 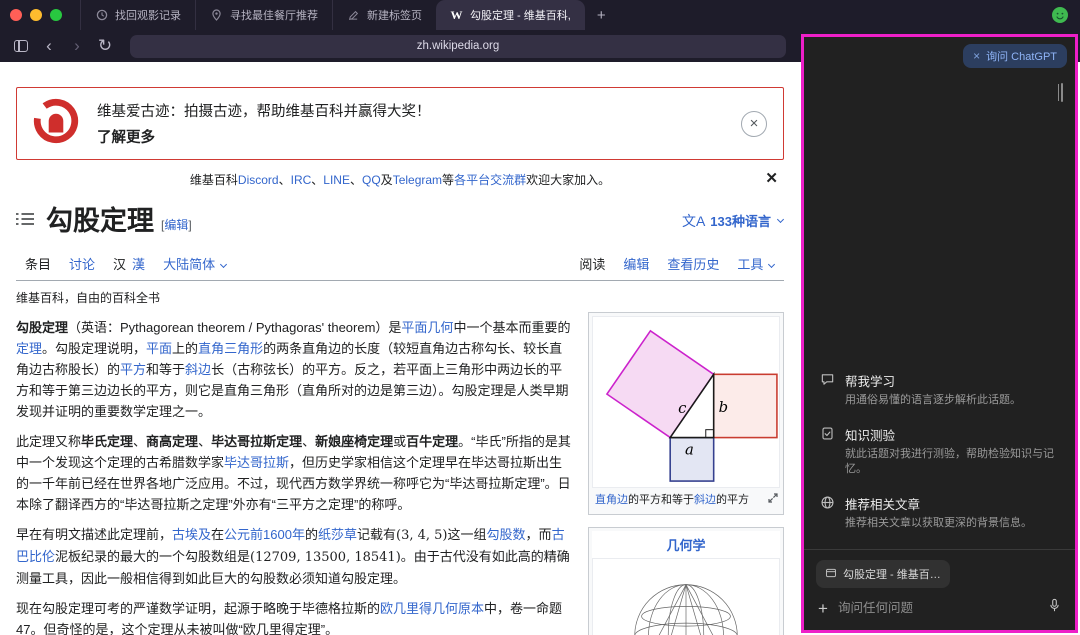 I want to click on suggestion-label: 帮我学习, so click(x=870, y=382).